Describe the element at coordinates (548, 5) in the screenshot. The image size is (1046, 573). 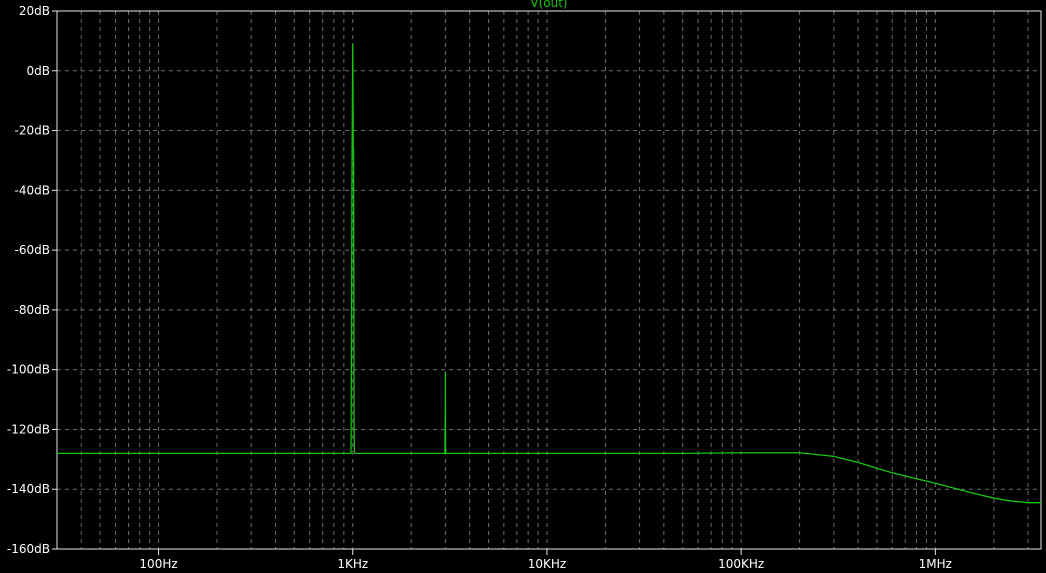
I see `legend-label: V(out)` at that location.